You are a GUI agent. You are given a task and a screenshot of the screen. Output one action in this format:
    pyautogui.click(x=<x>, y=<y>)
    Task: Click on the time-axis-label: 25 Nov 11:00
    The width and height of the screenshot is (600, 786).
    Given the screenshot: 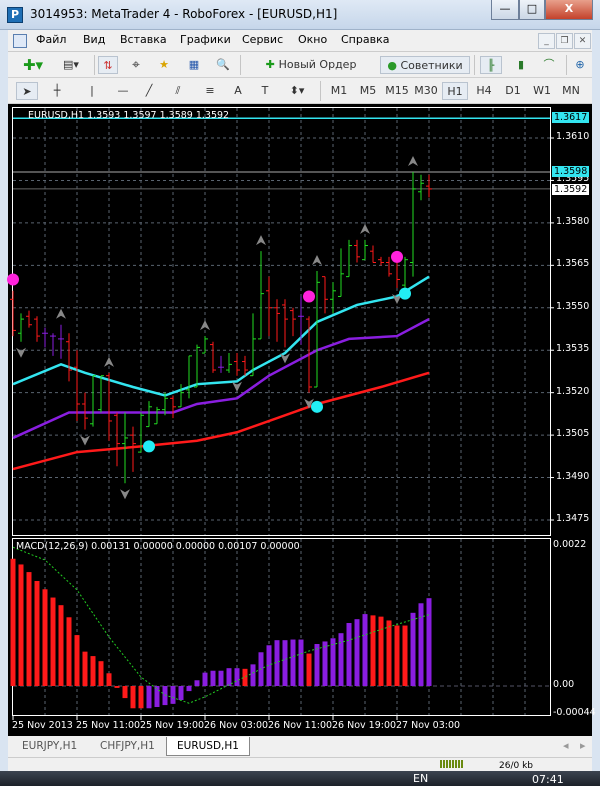 What is the action you would take?
    pyautogui.click(x=108, y=725)
    